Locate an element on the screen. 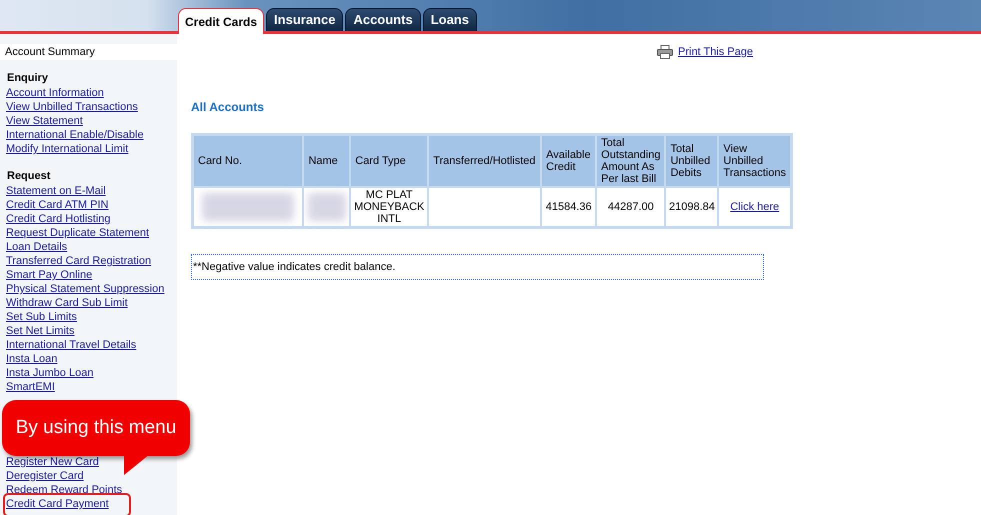 The height and width of the screenshot is (515, 981). sidebar-link: Physical Statement Suppression is located at coordinates (85, 289).